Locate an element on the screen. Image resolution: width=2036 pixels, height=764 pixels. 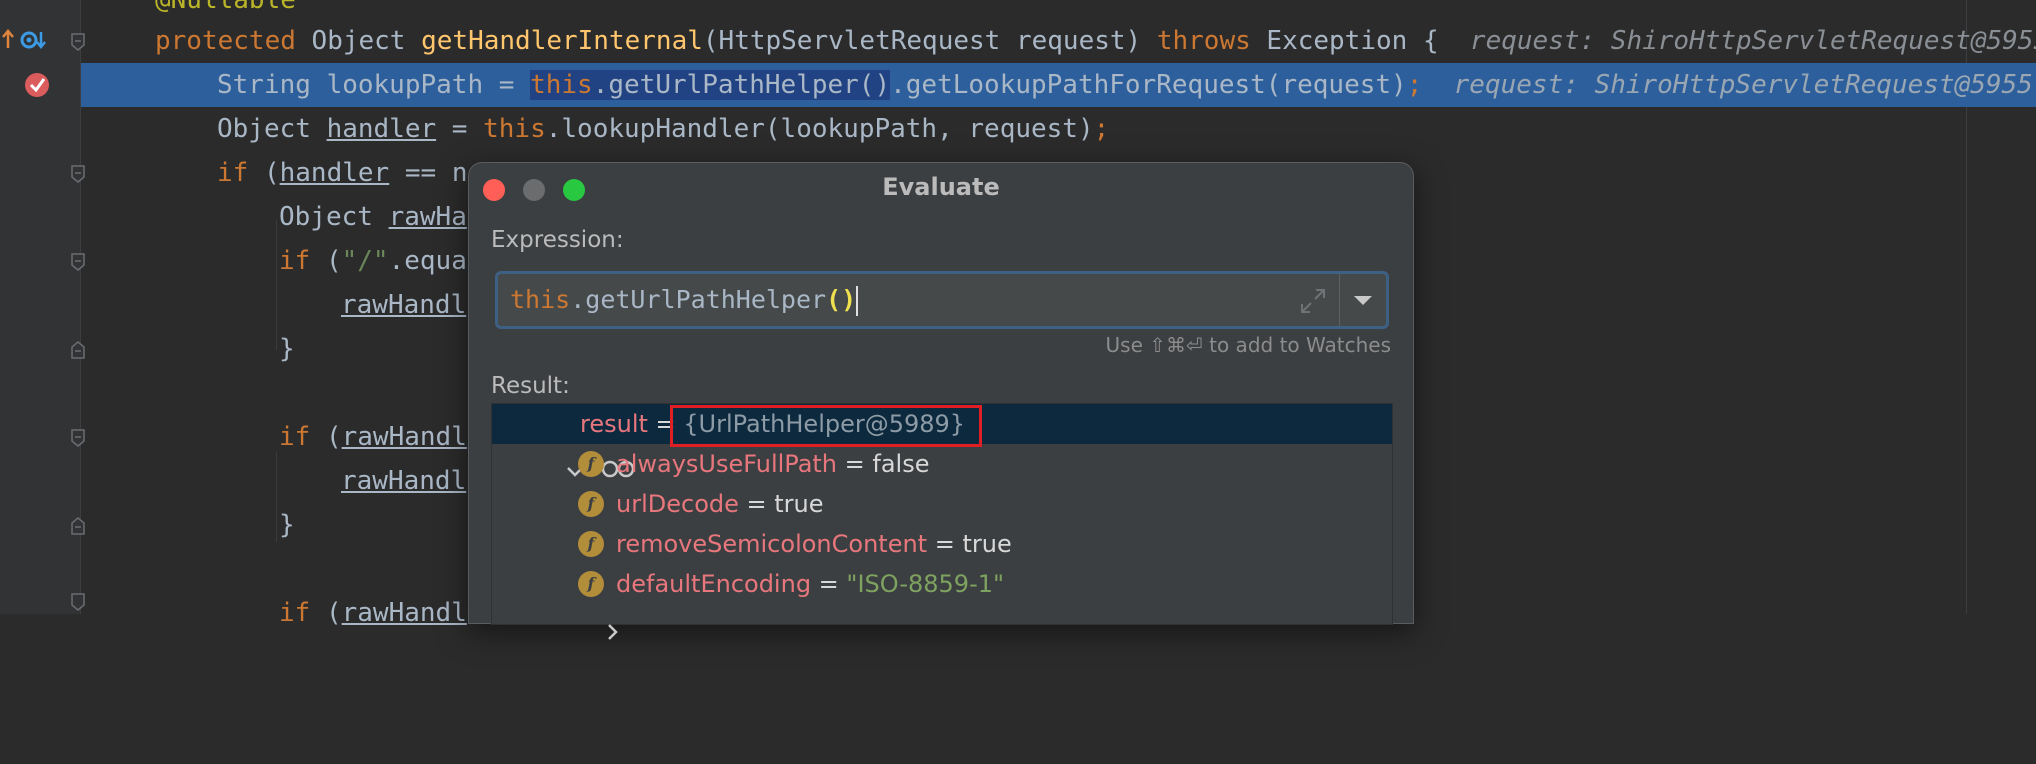
expression-input: this.getUrlPathHelper() is located at coordinates (942, 300).